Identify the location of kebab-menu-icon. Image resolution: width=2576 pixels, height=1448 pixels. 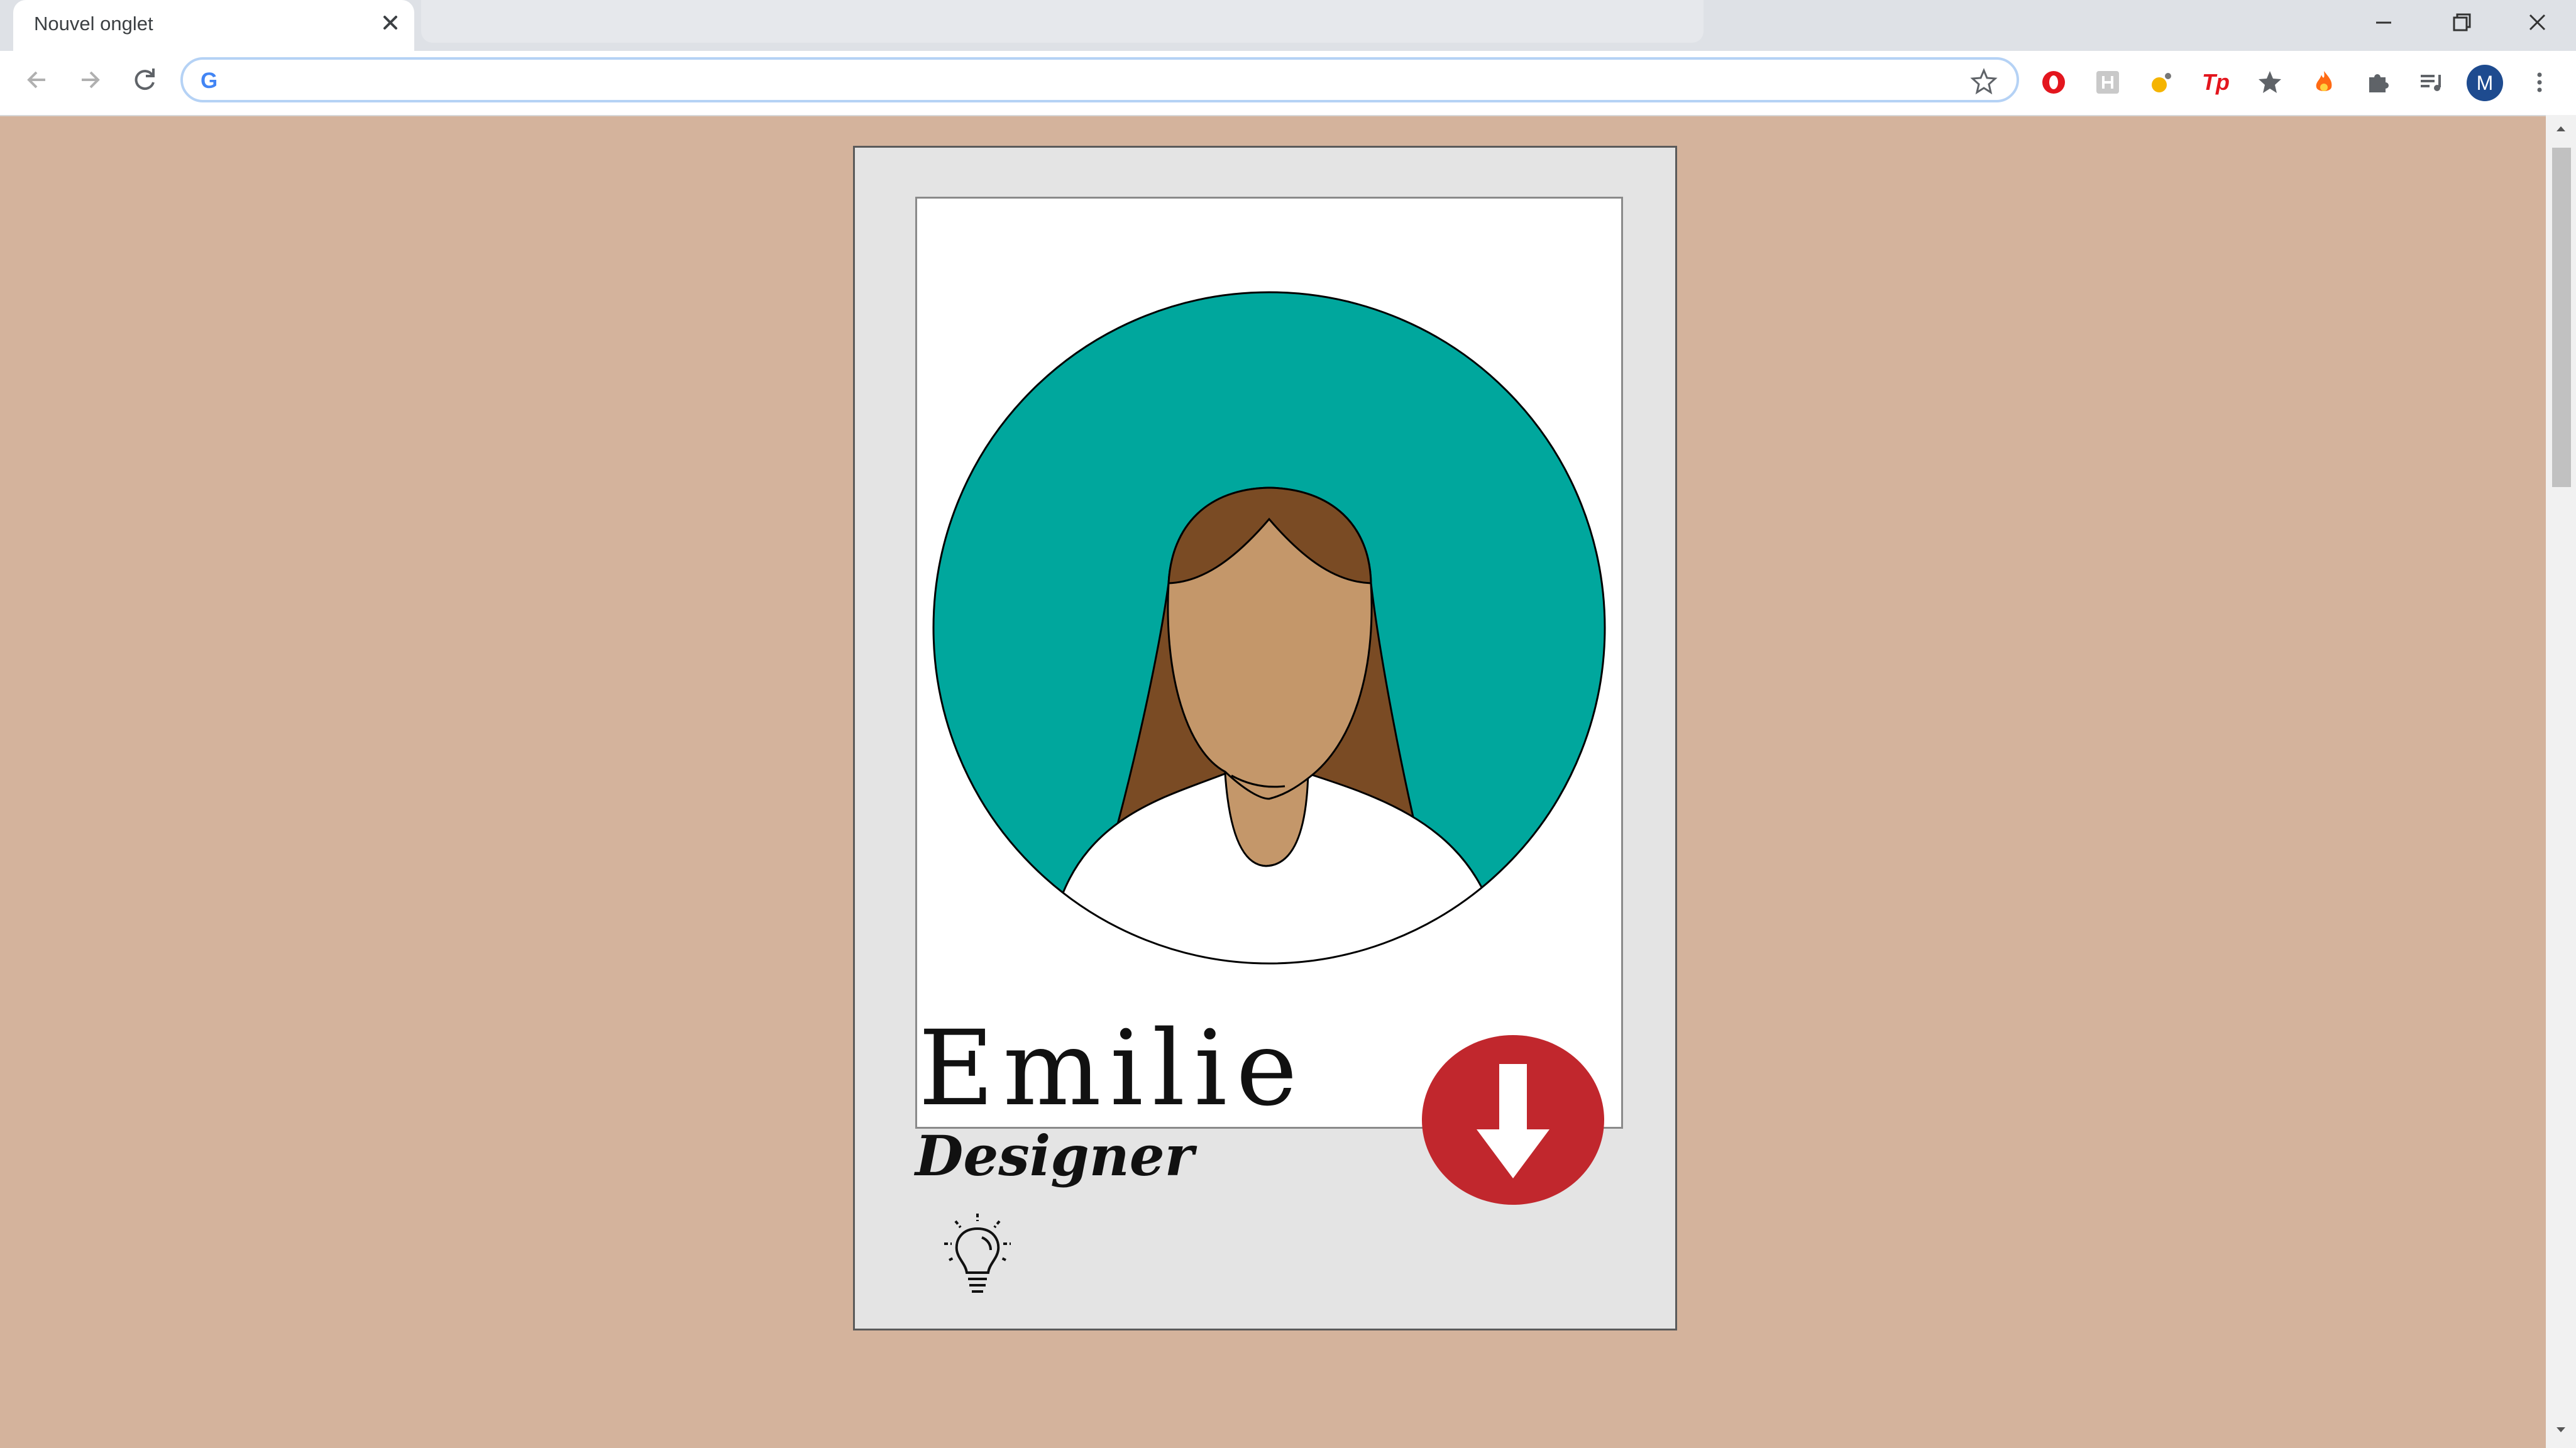
(2540, 82).